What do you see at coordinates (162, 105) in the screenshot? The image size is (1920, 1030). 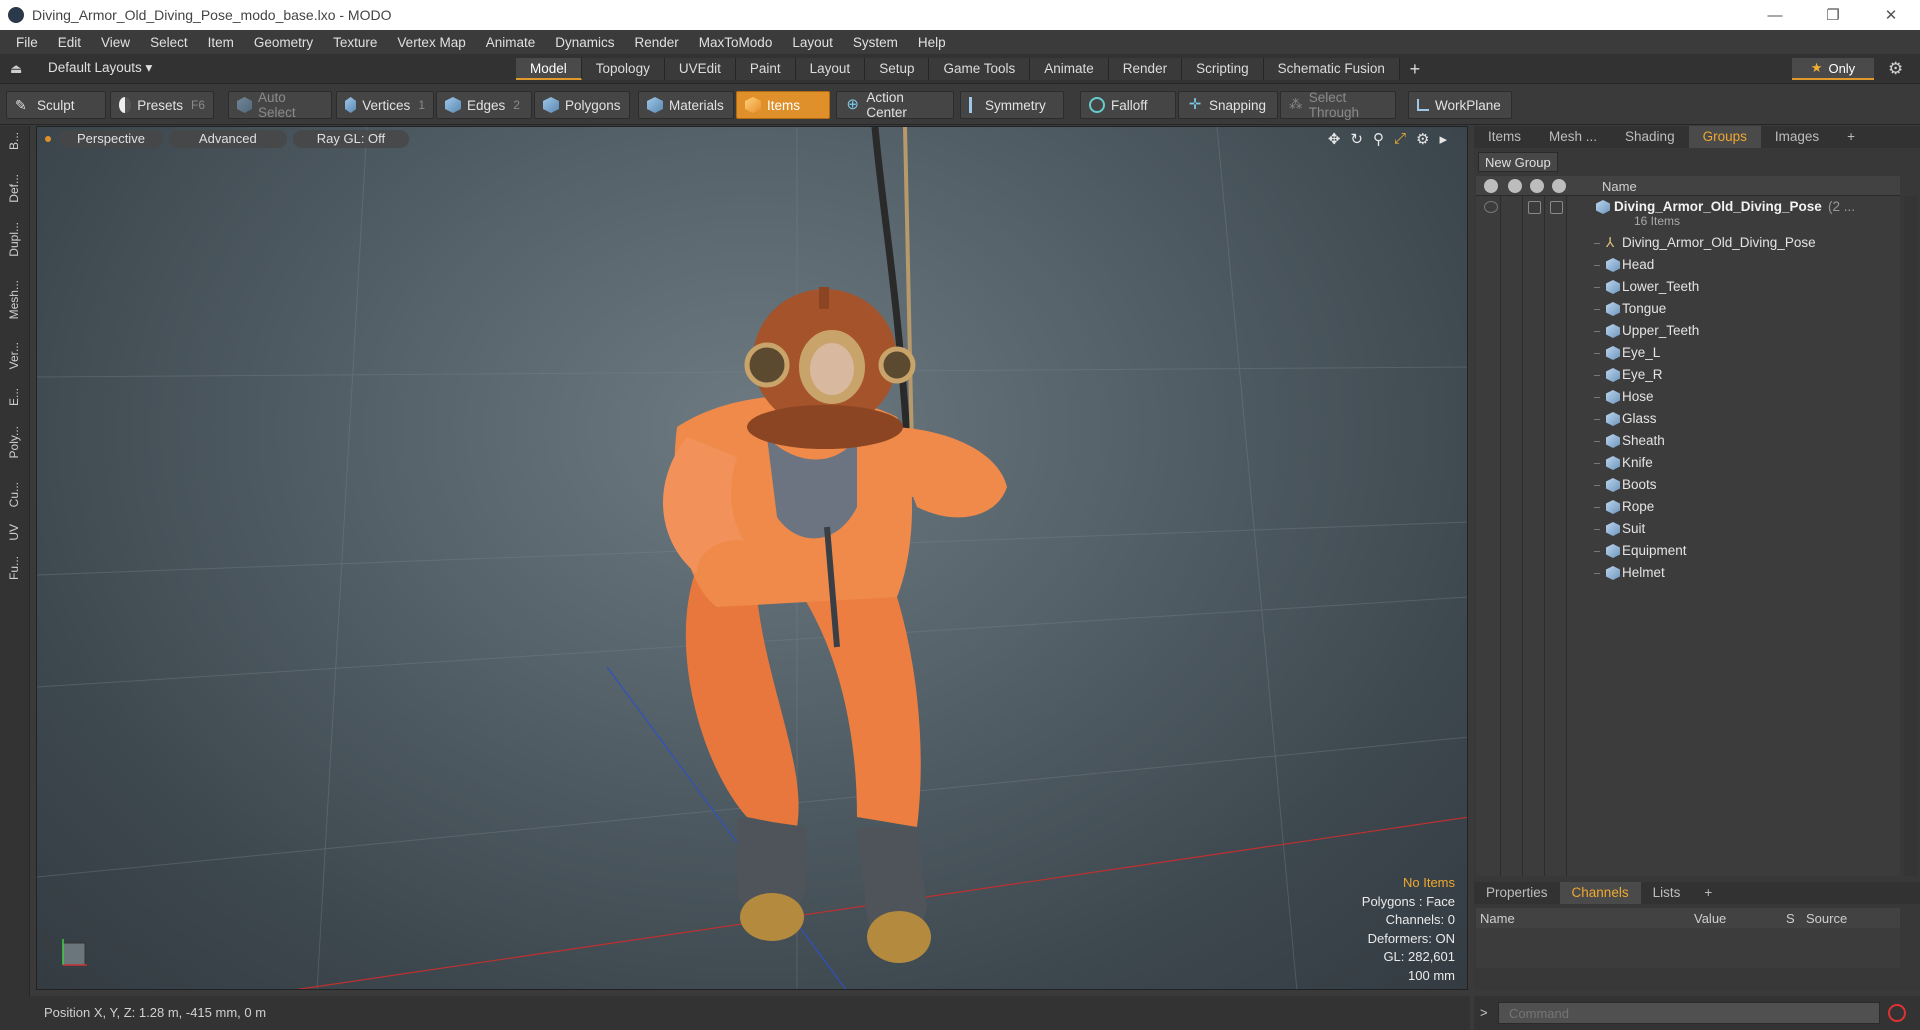 I see `presets-button: Presets F6` at bounding box center [162, 105].